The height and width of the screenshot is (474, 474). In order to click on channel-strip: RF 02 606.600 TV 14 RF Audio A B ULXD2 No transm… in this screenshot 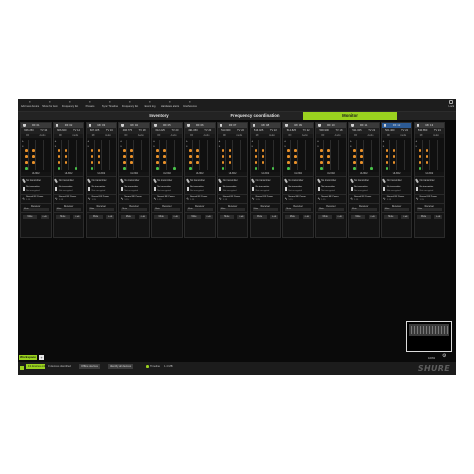, I will do `click(68, 180)`.